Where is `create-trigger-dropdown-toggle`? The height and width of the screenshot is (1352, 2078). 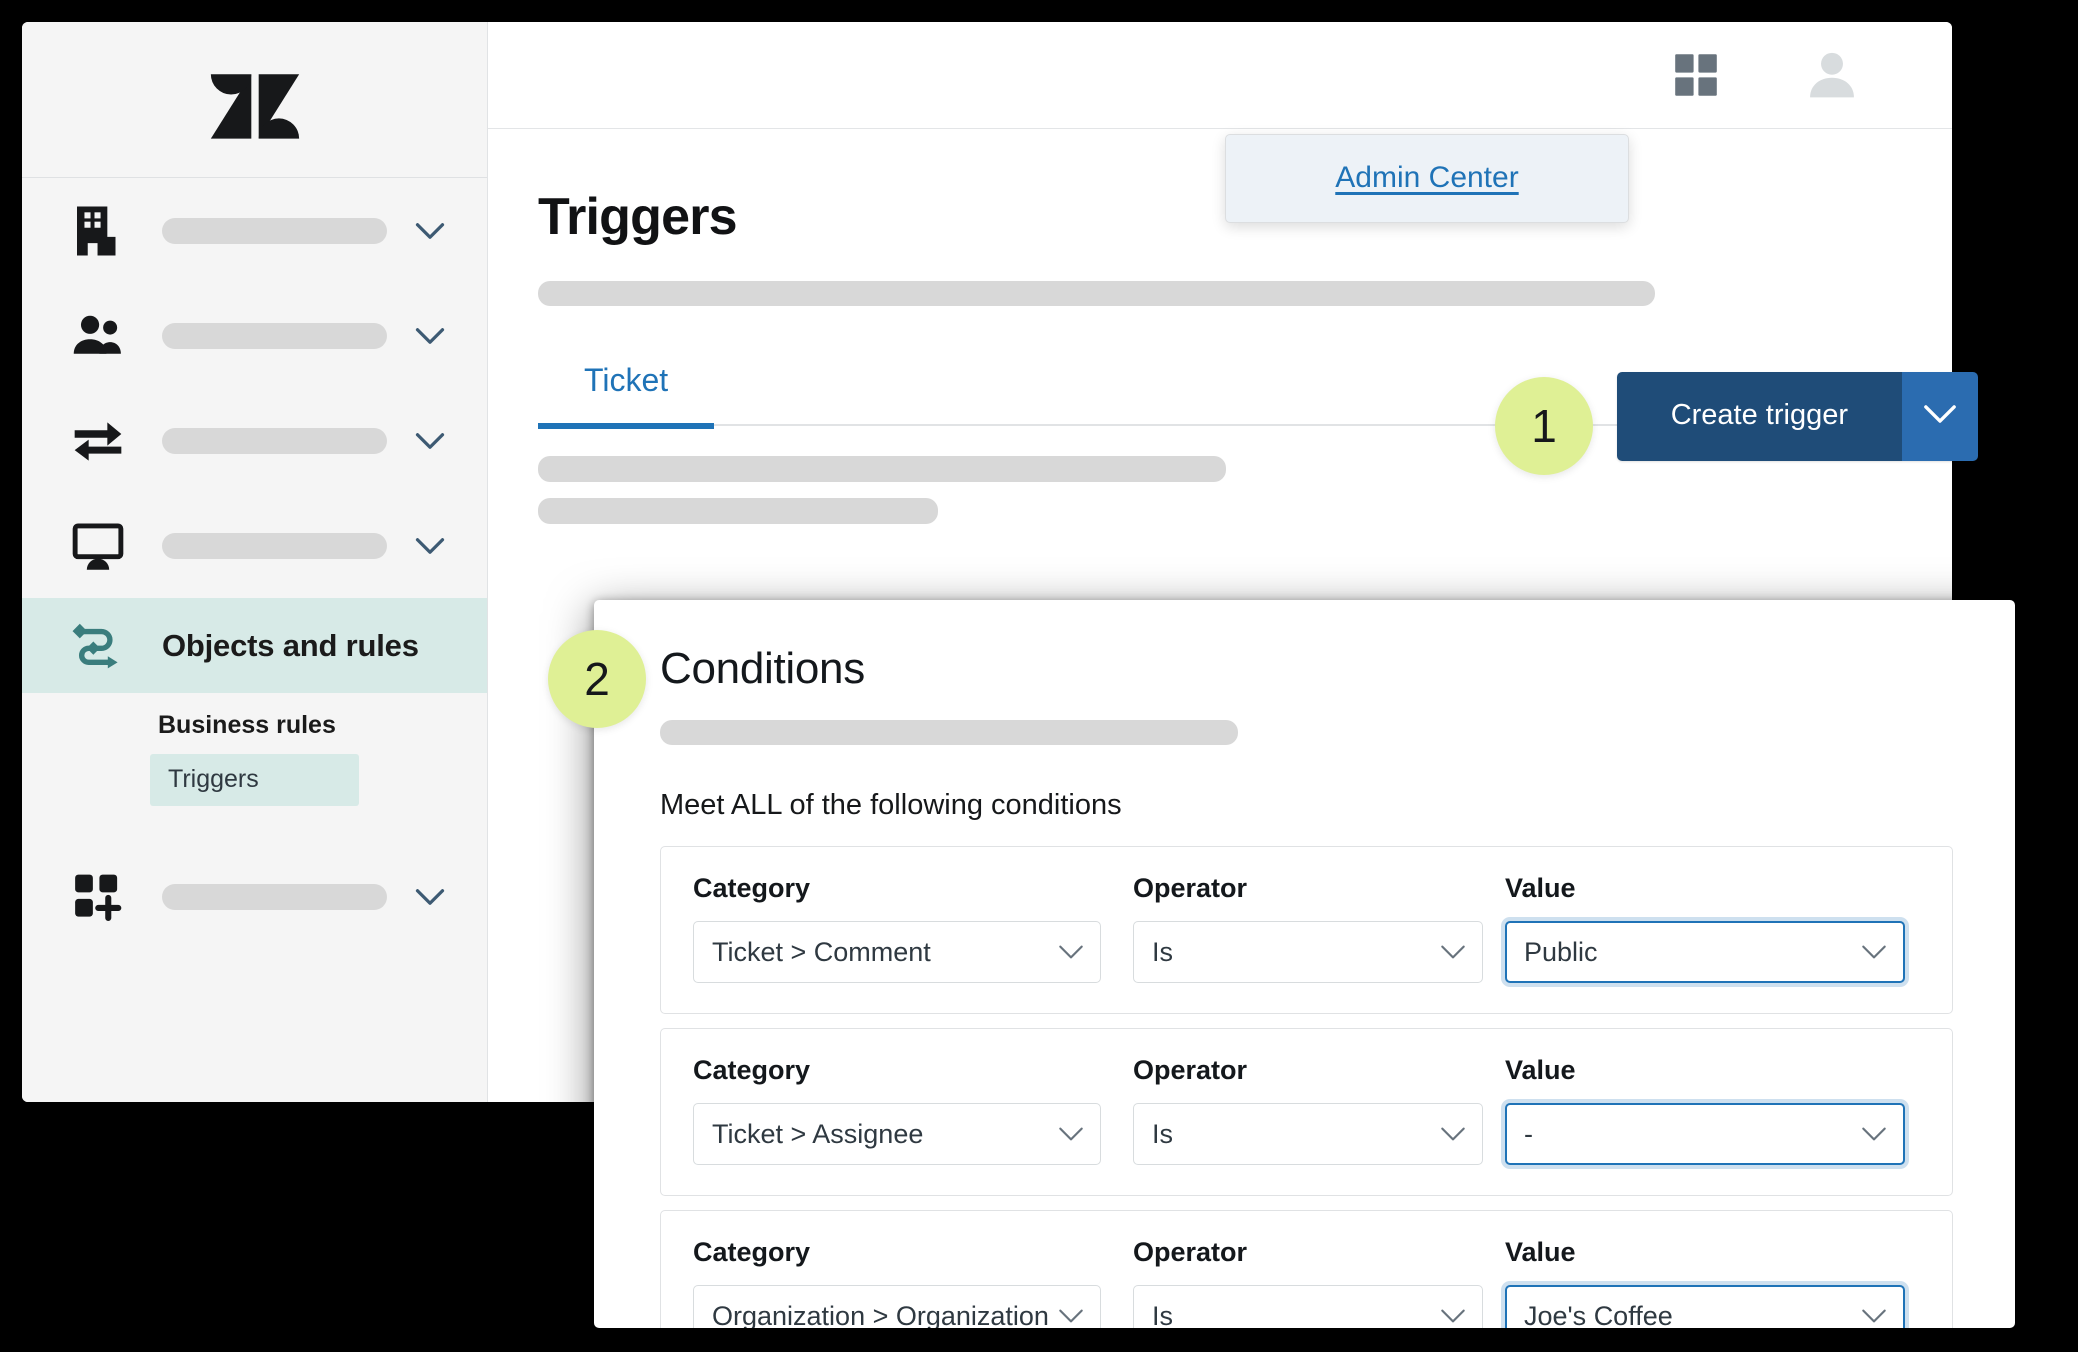
create-trigger-dropdown-toggle is located at coordinates (1940, 416).